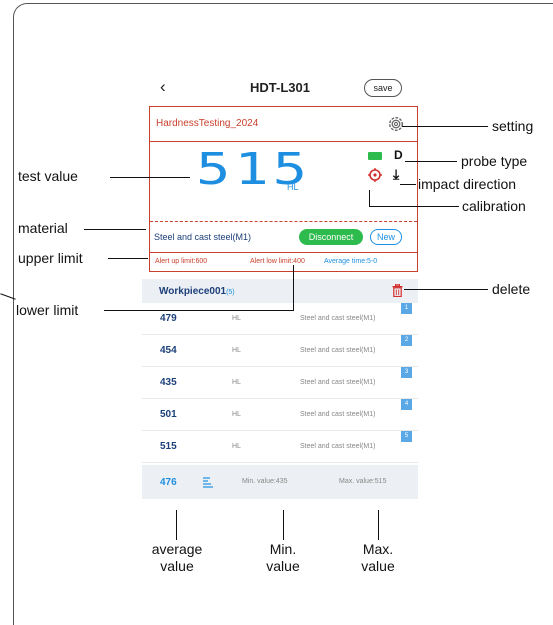 This screenshot has height=625, width=553. What do you see at coordinates (378, 566) in the screenshot?
I see `label-max-line2: value` at bounding box center [378, 566].